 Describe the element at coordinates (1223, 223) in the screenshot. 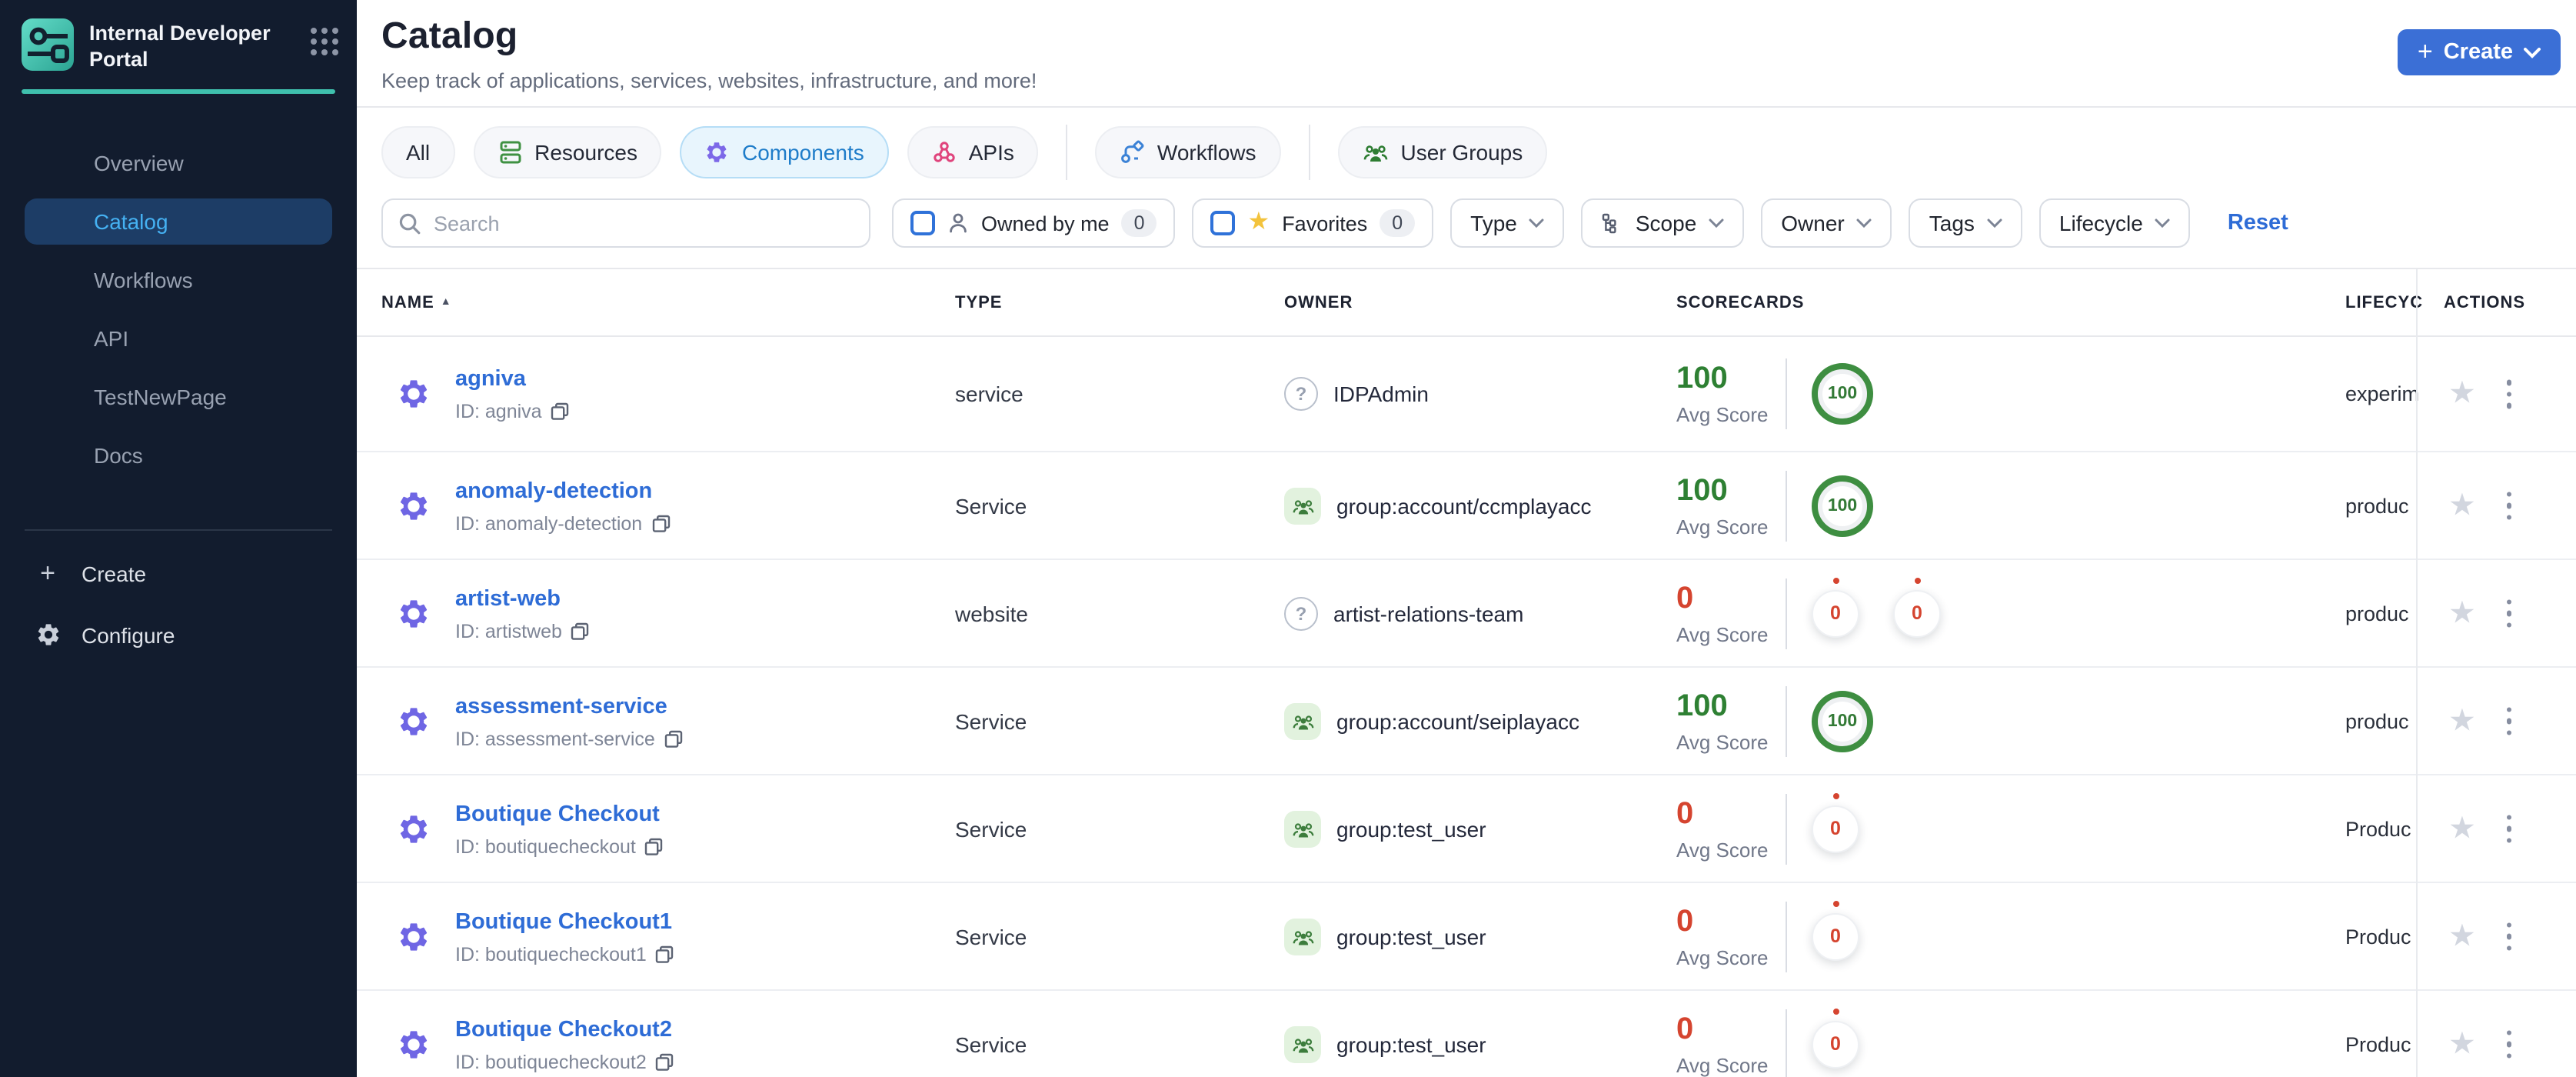

I see `favorites-checkbox` at that location.